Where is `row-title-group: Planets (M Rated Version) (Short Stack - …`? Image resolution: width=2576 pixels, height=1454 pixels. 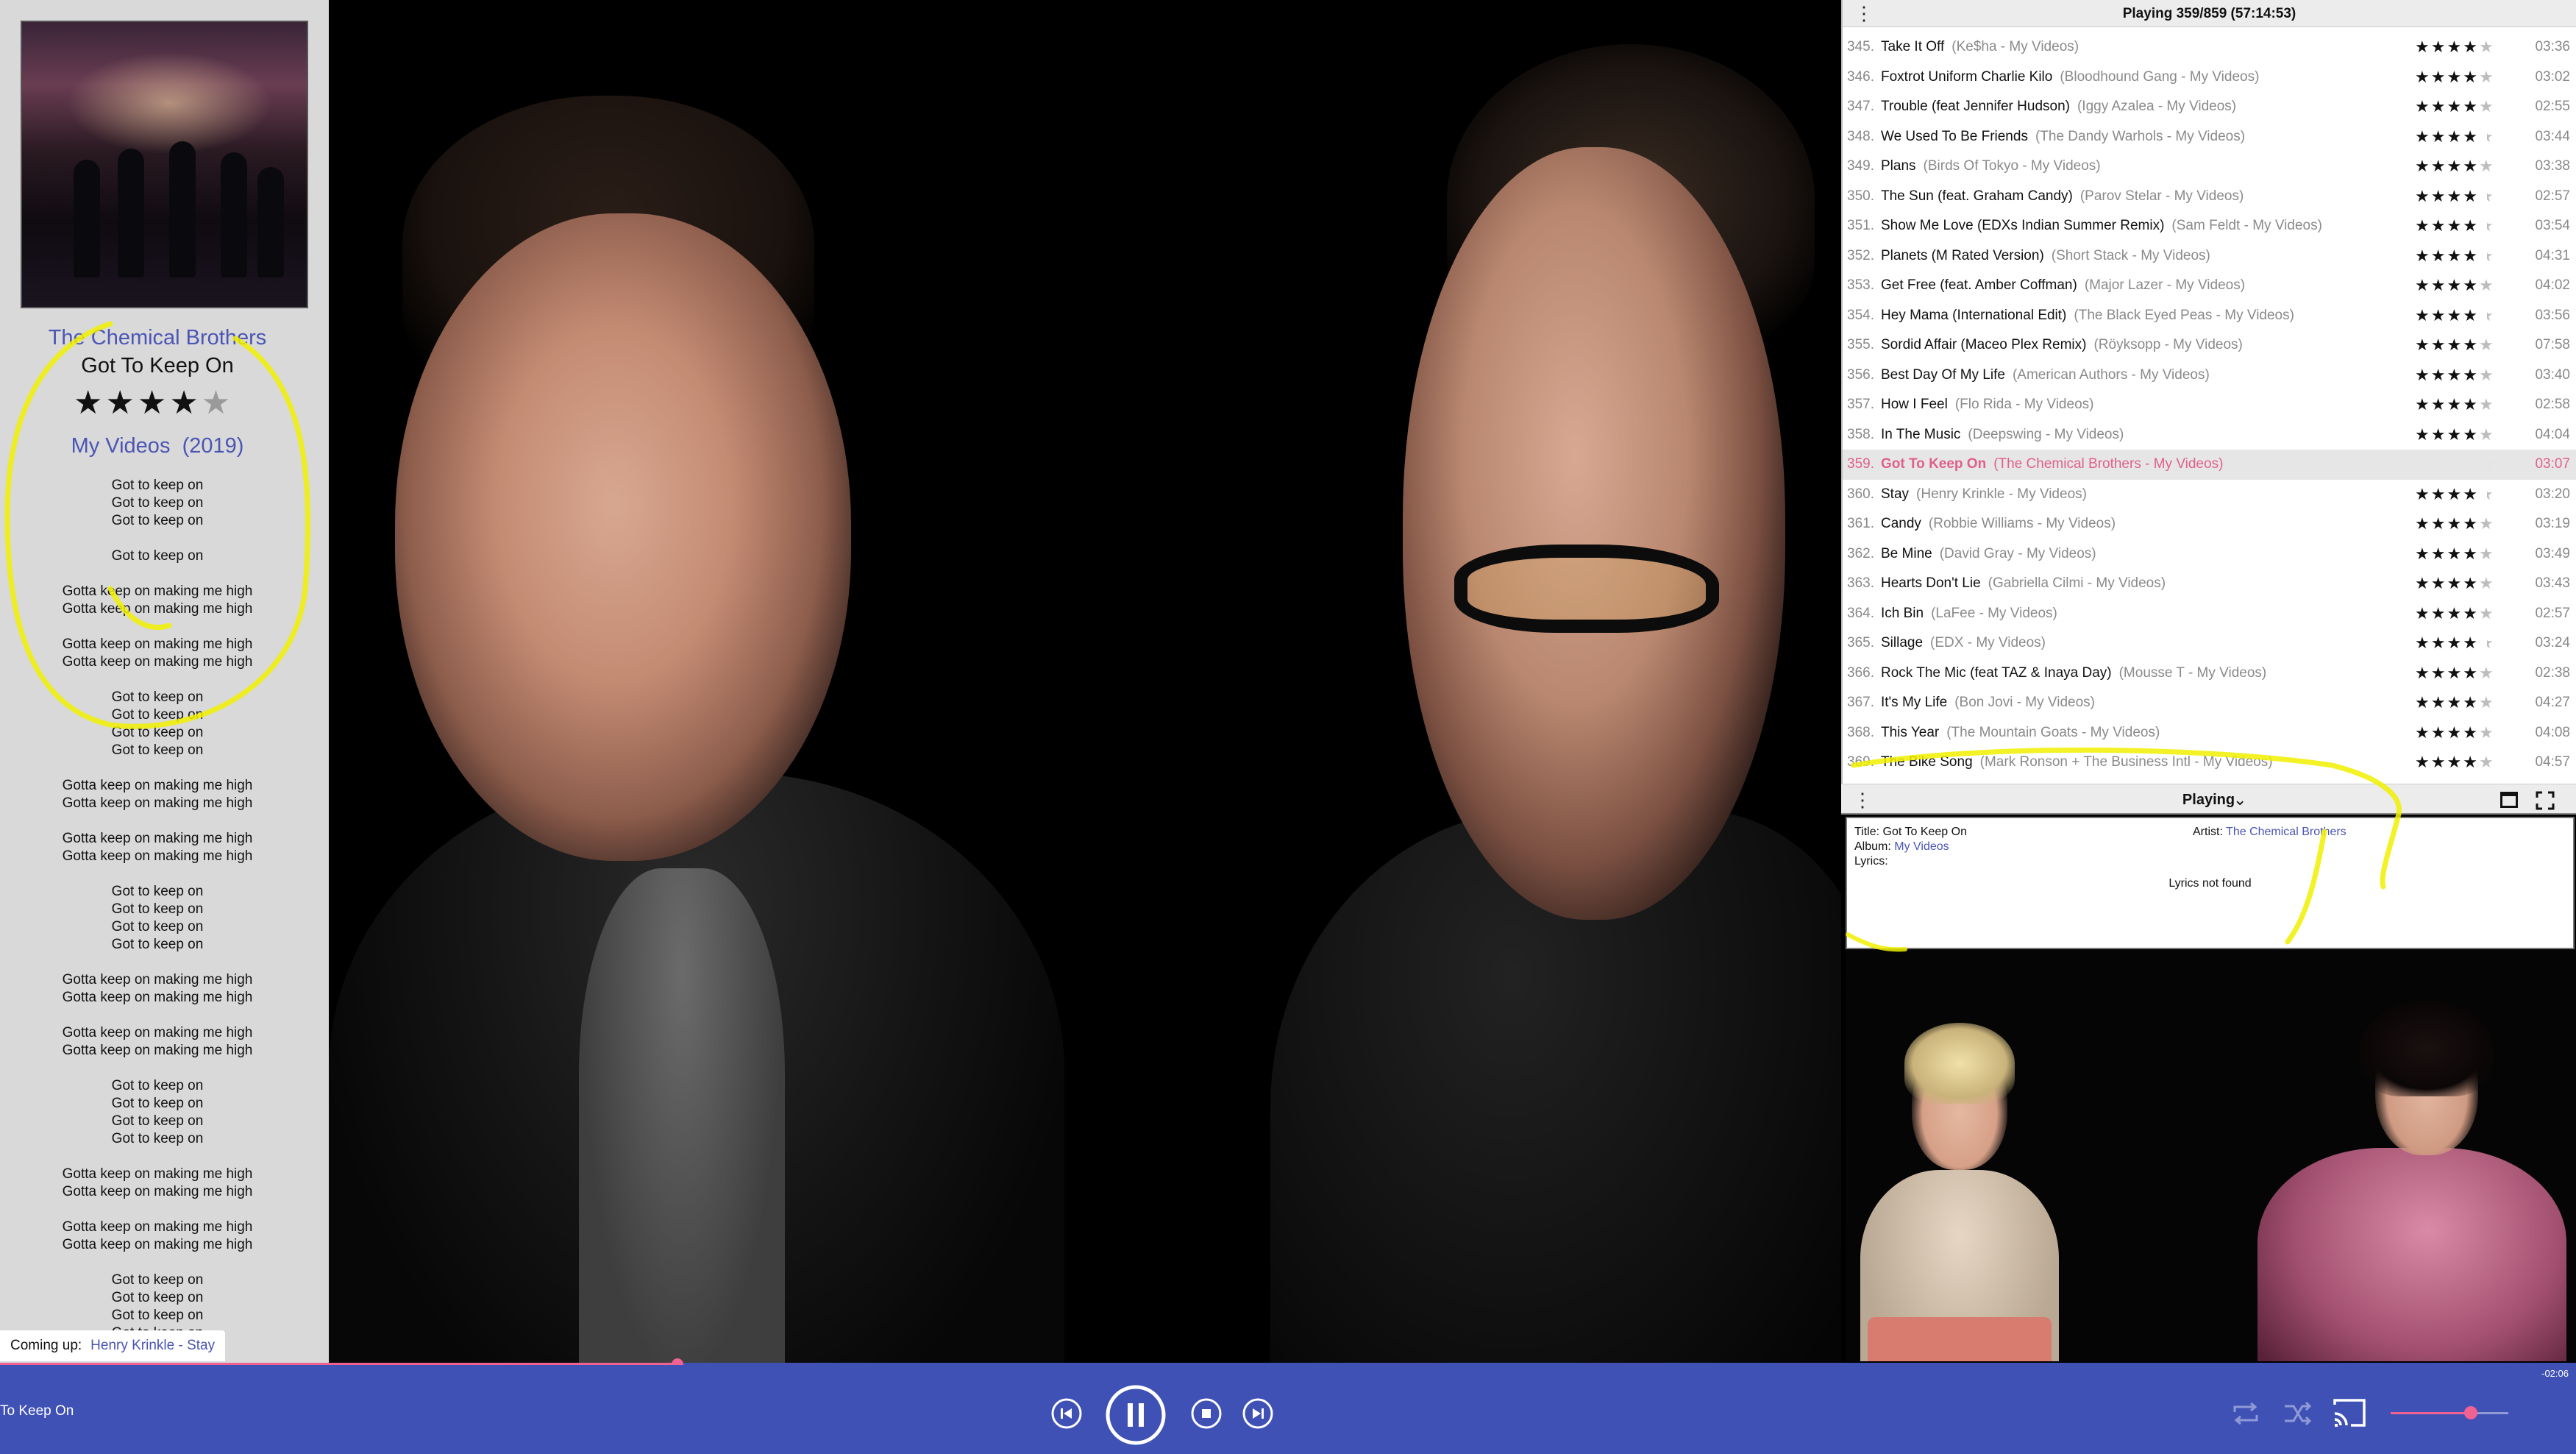
row-title-group: Planets (M Rated Version) (Short Stack - … is located at coordinates (2045, 256).